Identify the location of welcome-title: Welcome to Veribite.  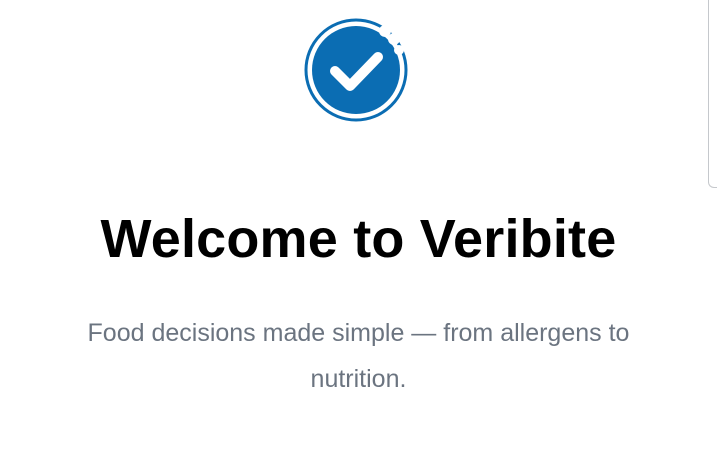
(358, 239).